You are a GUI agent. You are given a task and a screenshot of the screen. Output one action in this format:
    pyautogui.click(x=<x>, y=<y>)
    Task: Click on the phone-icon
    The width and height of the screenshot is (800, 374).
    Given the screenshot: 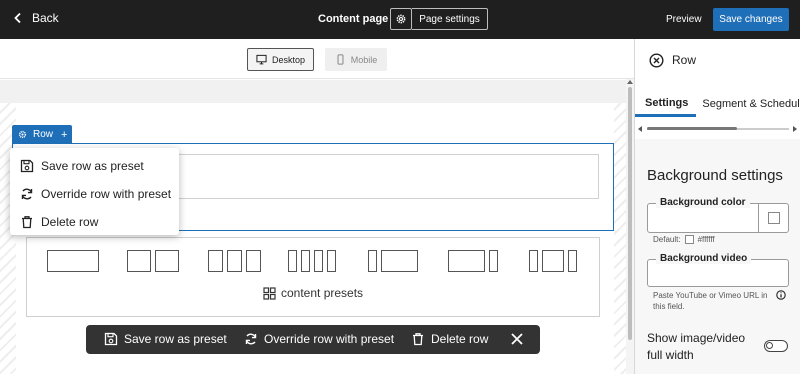 What is the action you would take?
    pyautogui.click(x=340, y=59)
    